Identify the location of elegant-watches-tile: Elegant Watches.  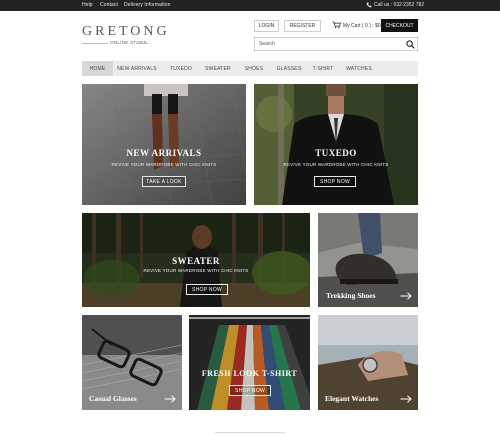
(368, 362).